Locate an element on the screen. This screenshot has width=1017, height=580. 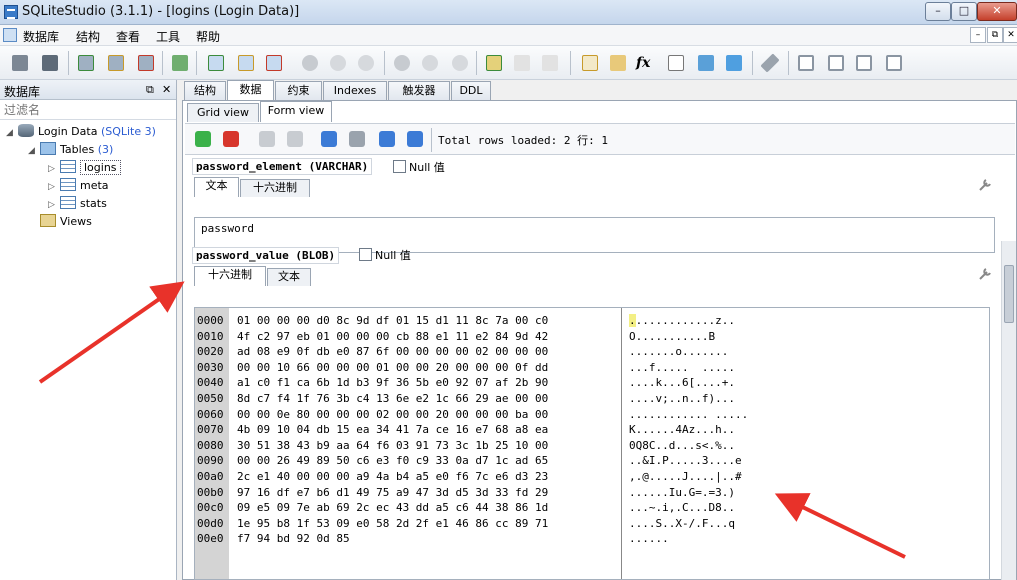
hex-ascii-row: ..&I.P.....3....e is located at coordinates (685, 460).